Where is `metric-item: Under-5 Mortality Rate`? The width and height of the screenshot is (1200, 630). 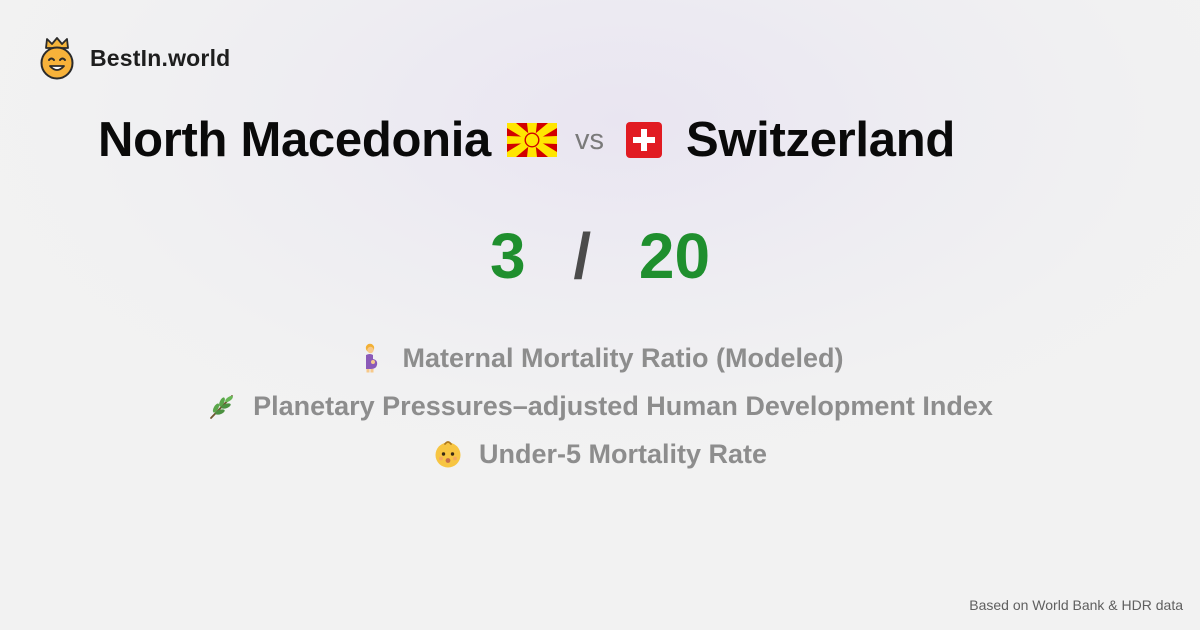 metric-item: Under-5 Mortality Rate is located at coordinates (600, 454).